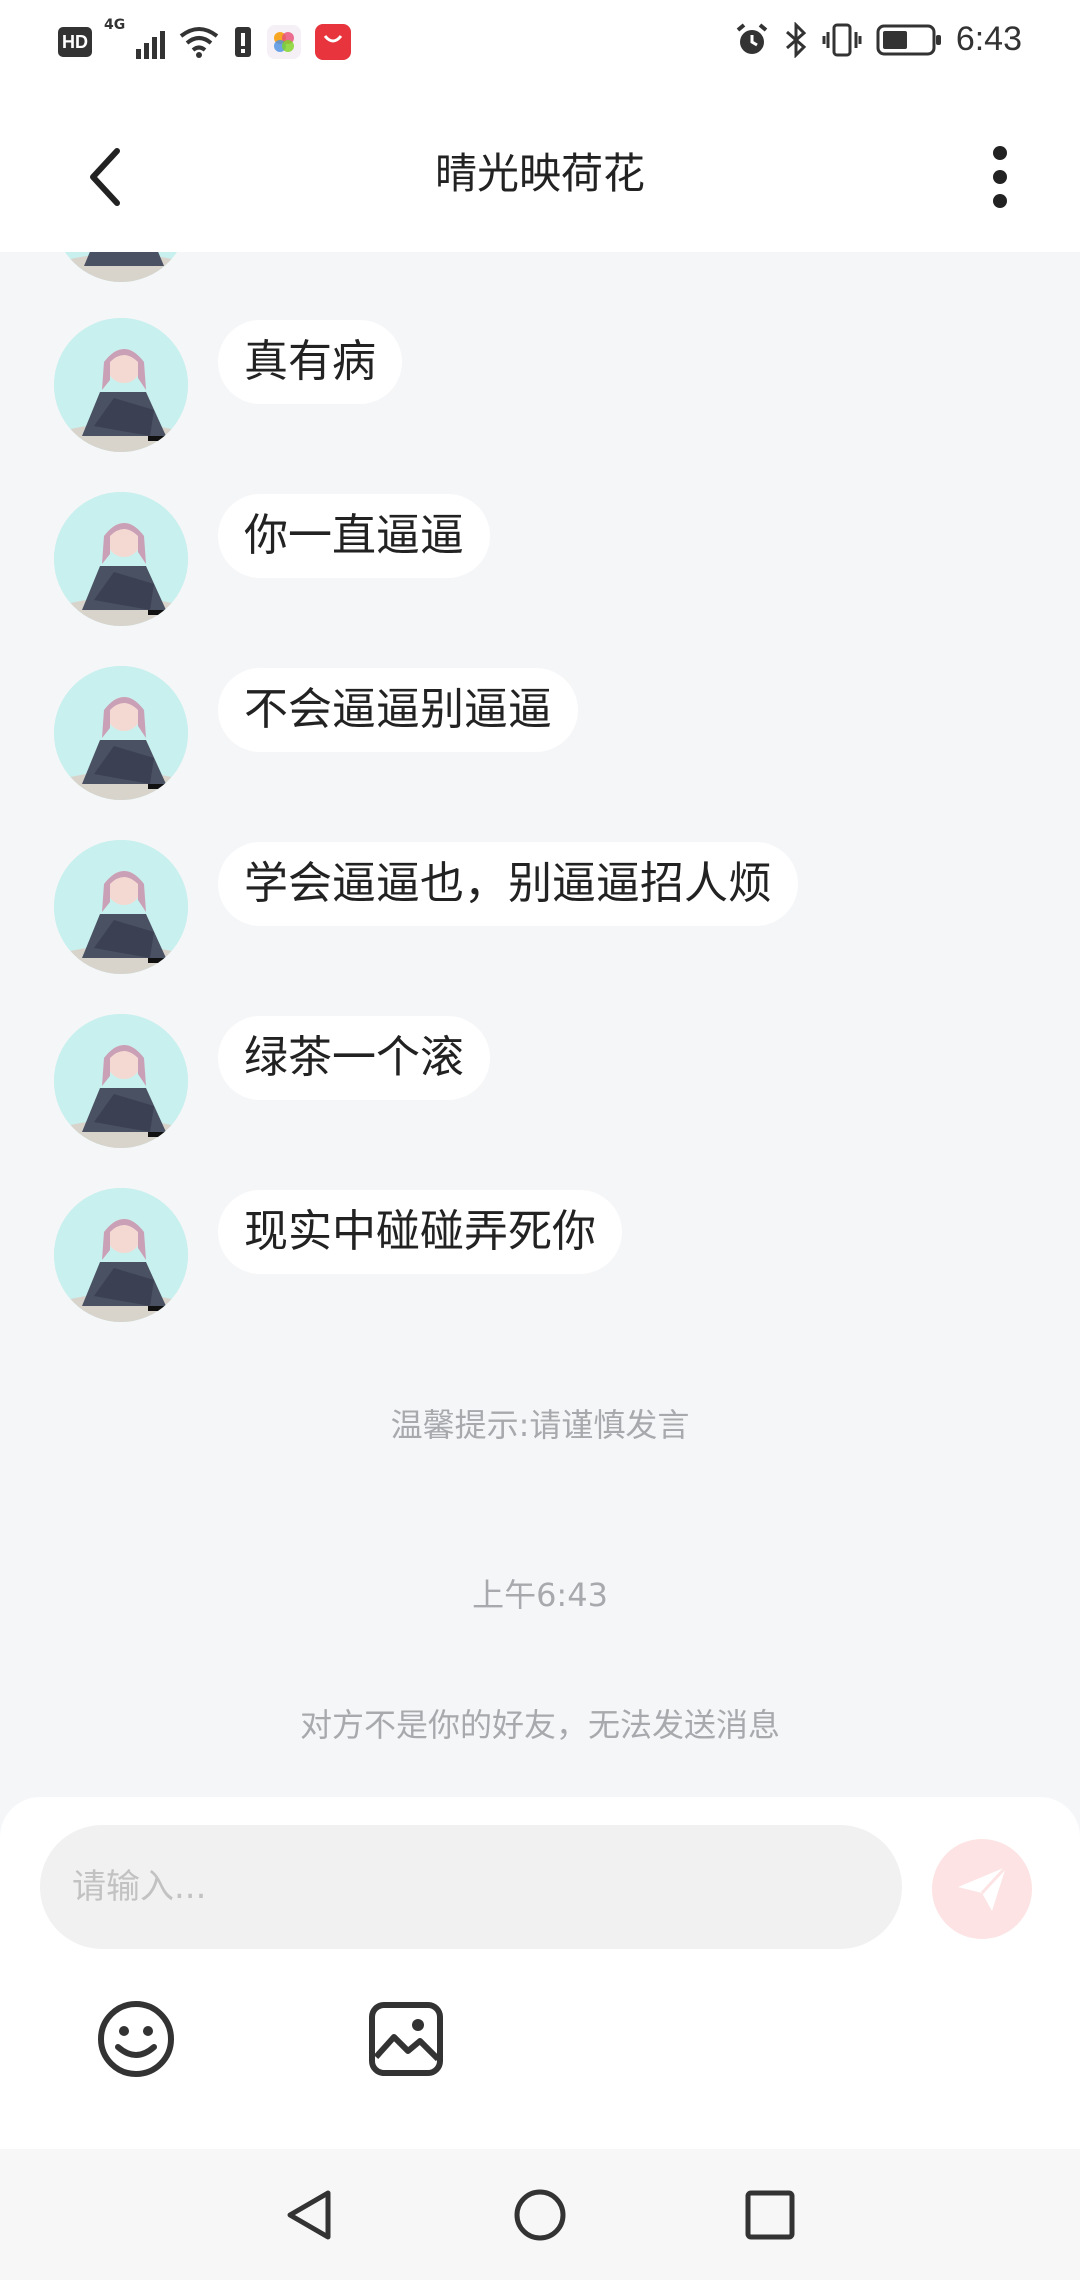  I want to click on message-row: 不会逼逼别逼逼, so click(554, 736).